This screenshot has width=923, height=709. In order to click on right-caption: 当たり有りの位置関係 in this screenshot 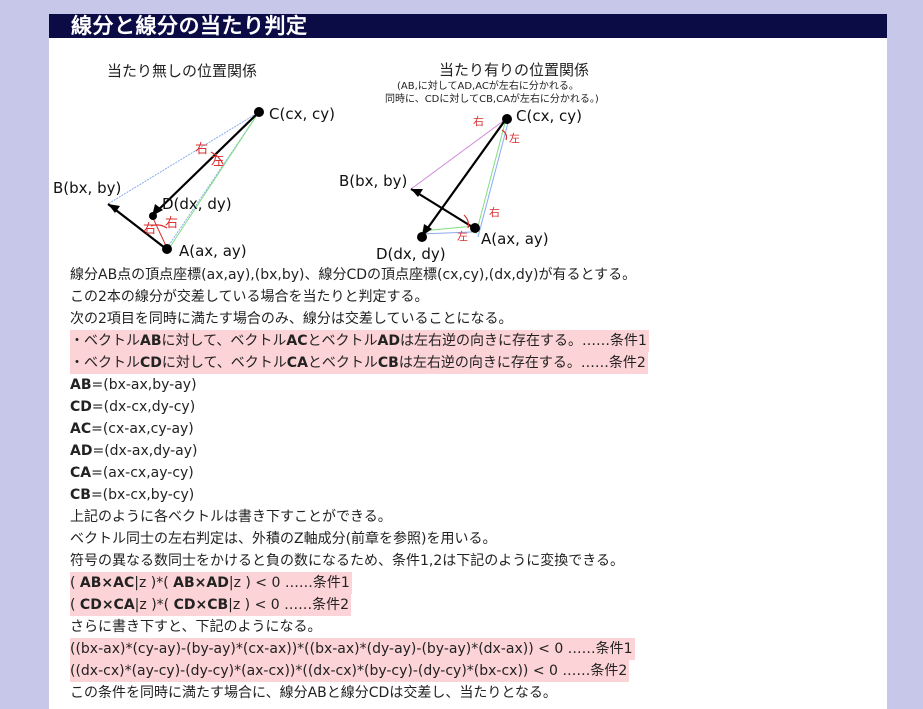, I will do `click(514, 70)`.